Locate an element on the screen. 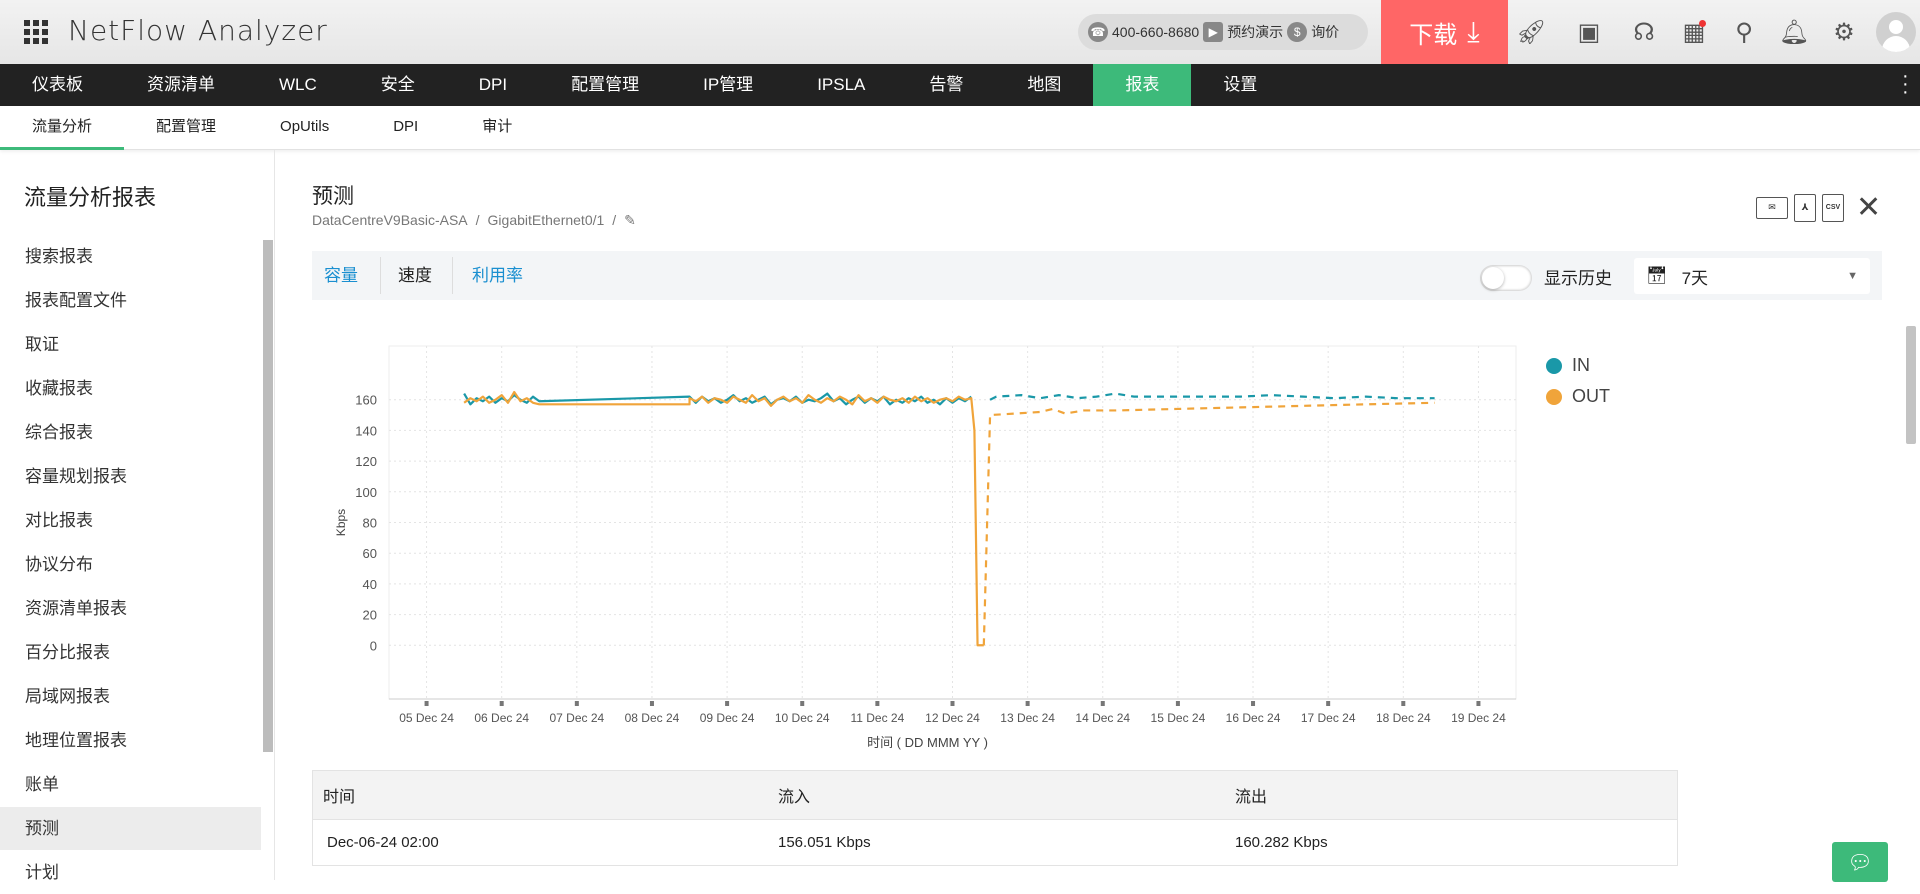 This screenshot has width=1920, height=894. gift-icon: ▦ is located at coordinates (1694, 32).